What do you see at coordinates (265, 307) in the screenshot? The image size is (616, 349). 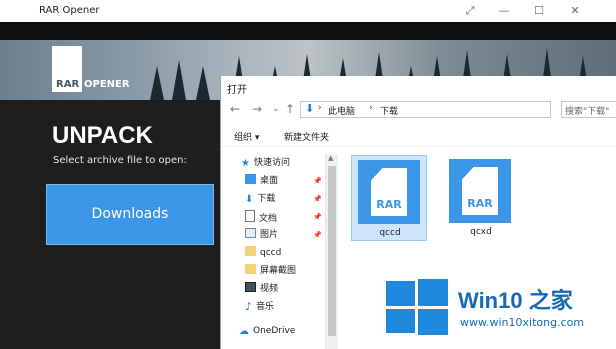 I see `nav-item-label: 音乐` at bounding box center [265, 307].